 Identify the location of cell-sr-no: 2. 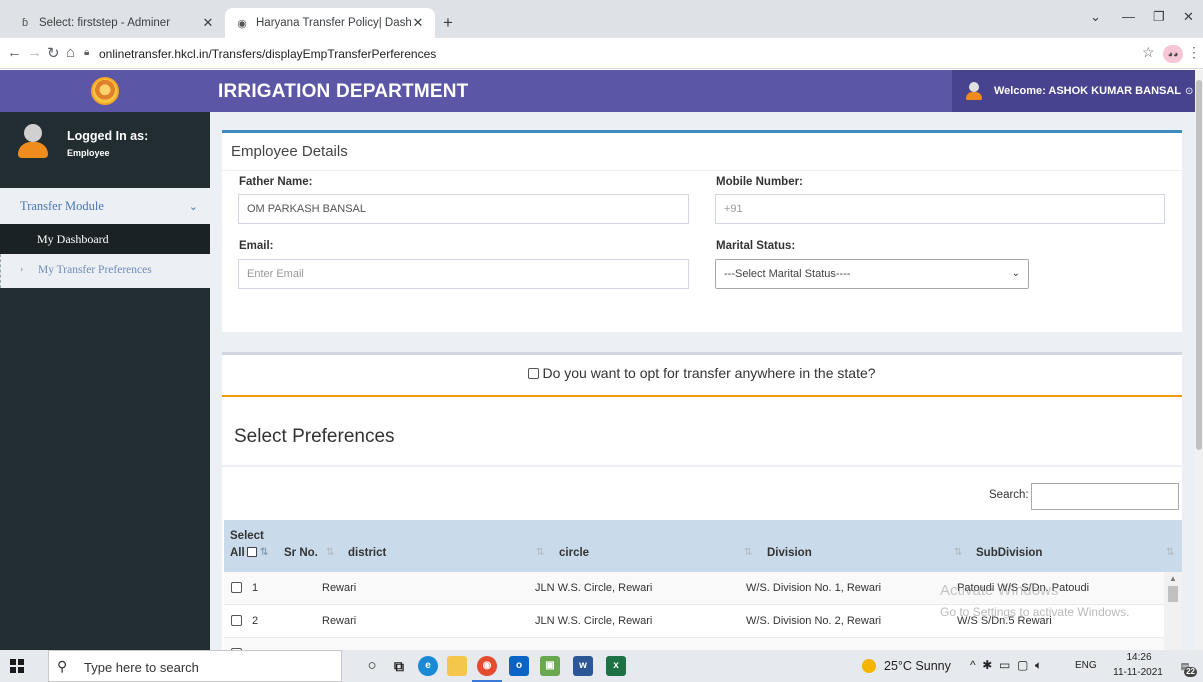
(255, 621).